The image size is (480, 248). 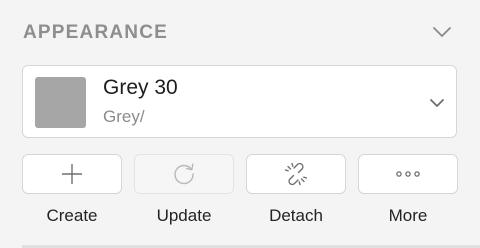 I want to click on more-label: More, so click(x=408, y=215).